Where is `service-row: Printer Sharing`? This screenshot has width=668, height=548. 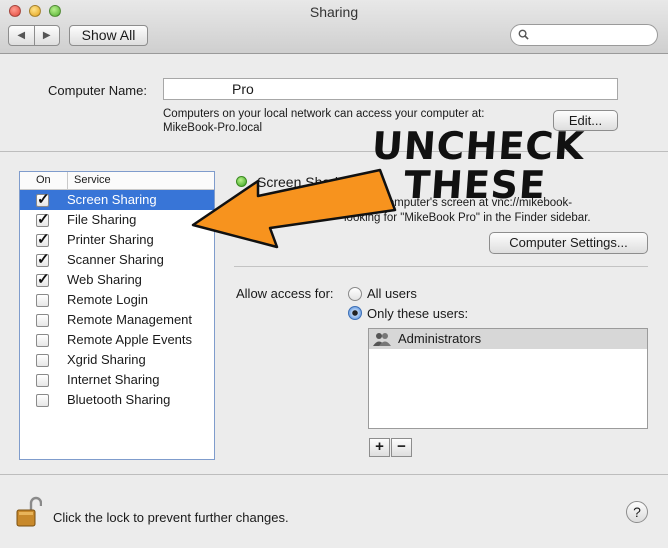
service-row: Printer Sharing is located at coordinates (117, 240).